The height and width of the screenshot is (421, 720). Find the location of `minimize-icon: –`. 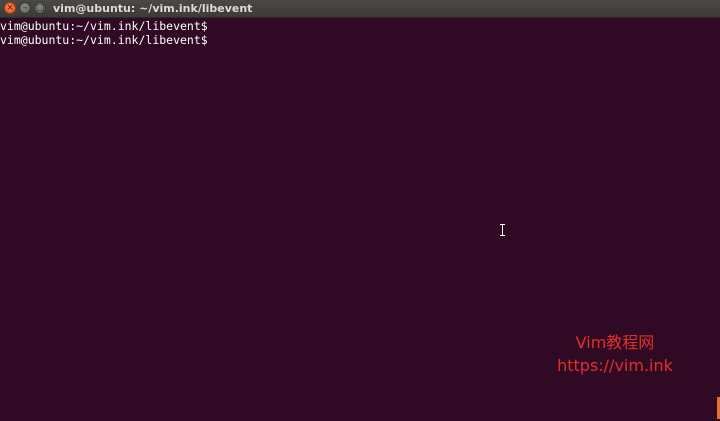

minimize-icon: – is located at coordinates (25, 8).